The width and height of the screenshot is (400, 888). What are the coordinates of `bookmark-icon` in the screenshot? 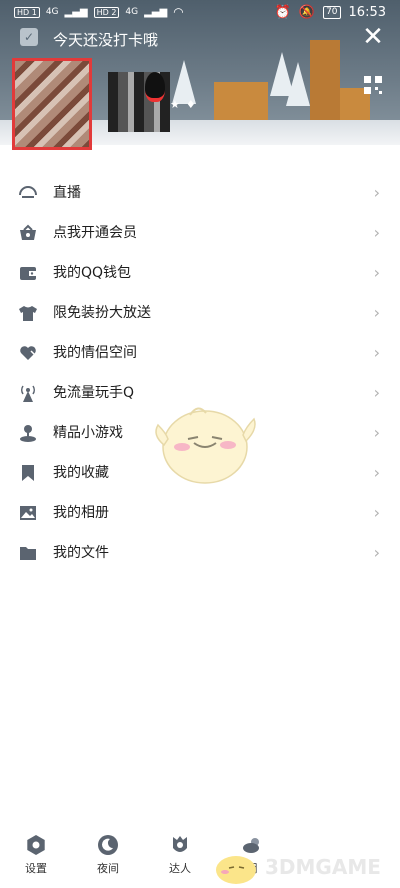 It's located at (28, 473).